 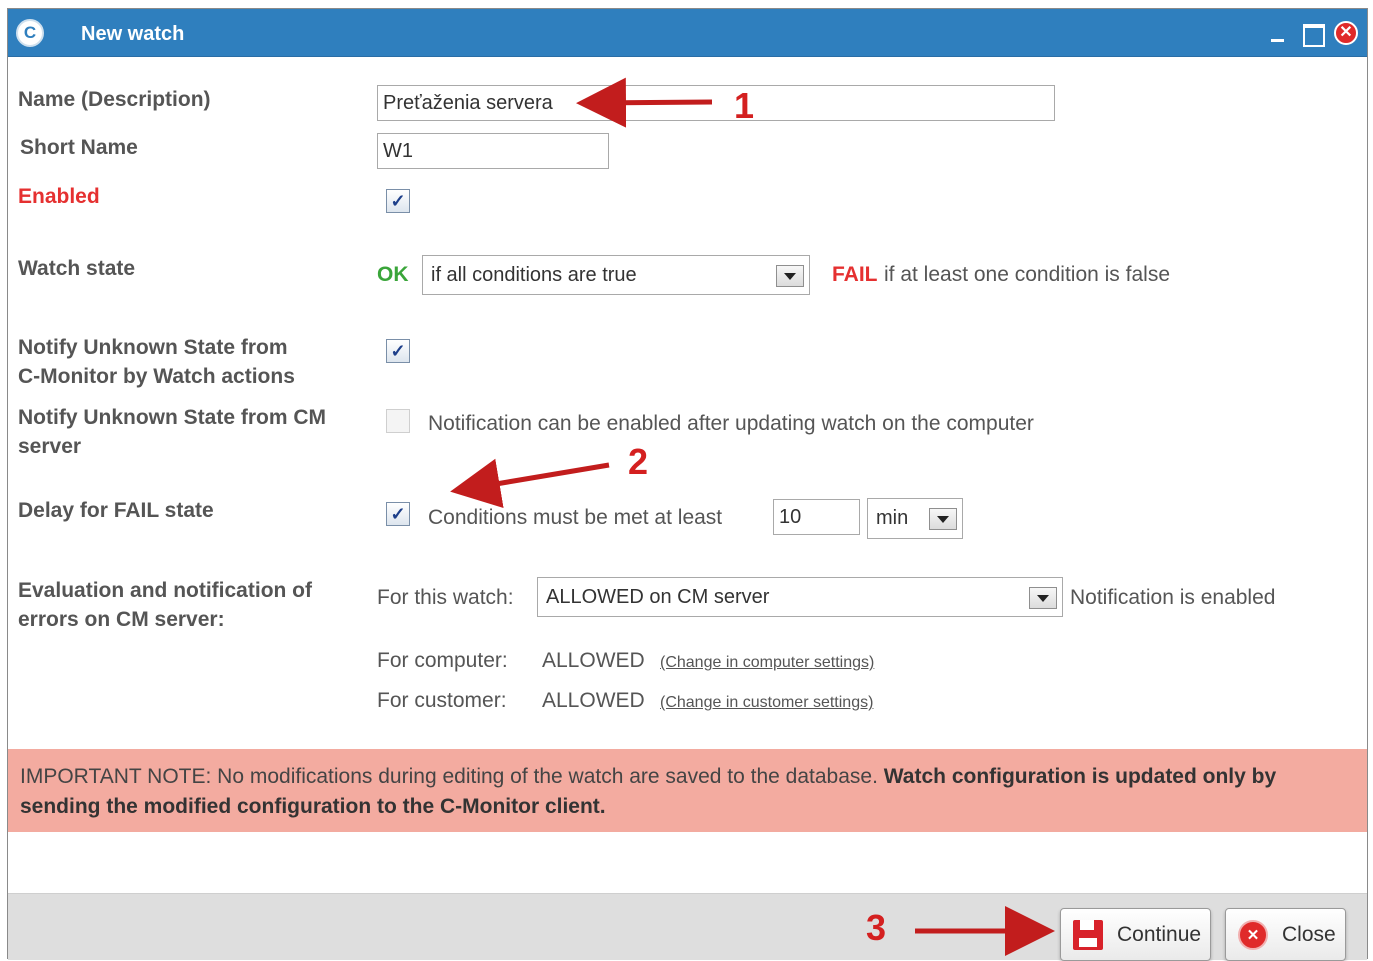 What do you see at coordinates (398, 514) in the screenshot?
I see `delay-fail-checkbox: ✓` at bounding box center [398, 514].